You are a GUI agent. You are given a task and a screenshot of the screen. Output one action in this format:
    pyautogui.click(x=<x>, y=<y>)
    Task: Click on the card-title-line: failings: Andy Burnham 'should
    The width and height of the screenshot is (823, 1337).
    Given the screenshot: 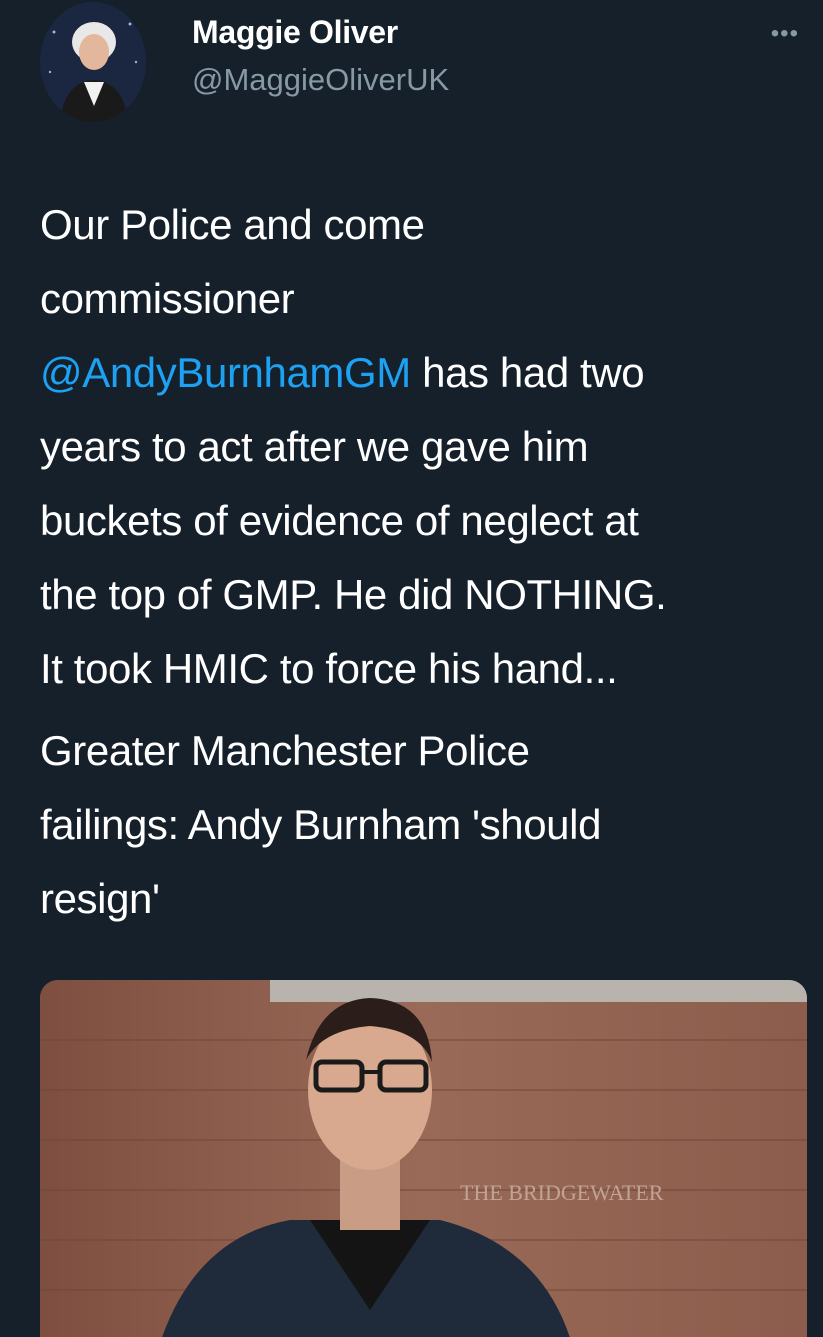 What is the action you would take?
    pyautogui.click(x=321, y=824)
    